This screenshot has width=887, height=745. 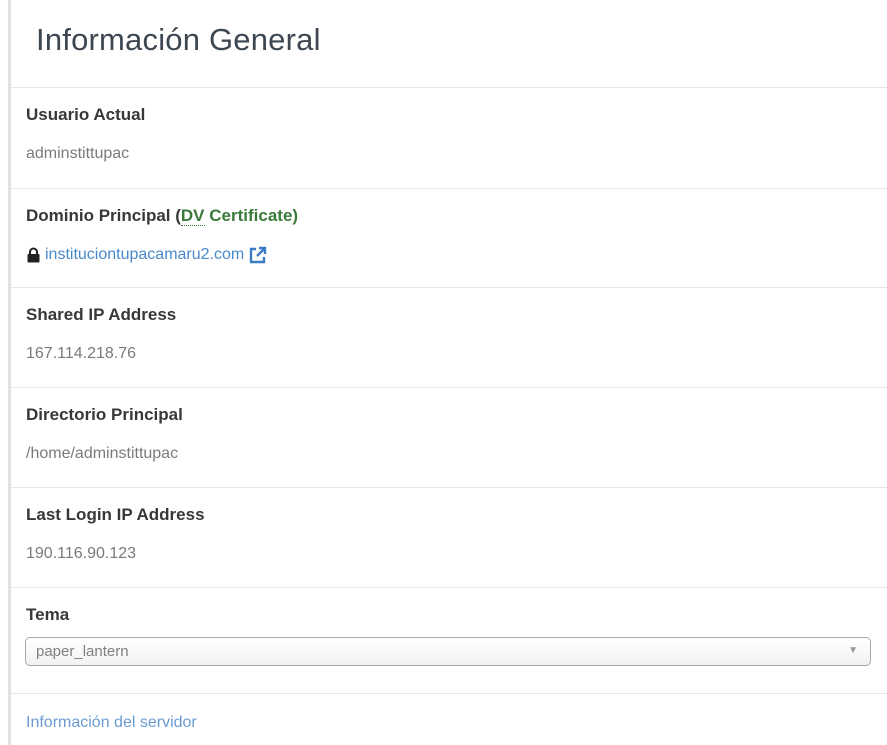 I want to click on theme-select: paper_lantern ▼, so click(x=448, y=651).